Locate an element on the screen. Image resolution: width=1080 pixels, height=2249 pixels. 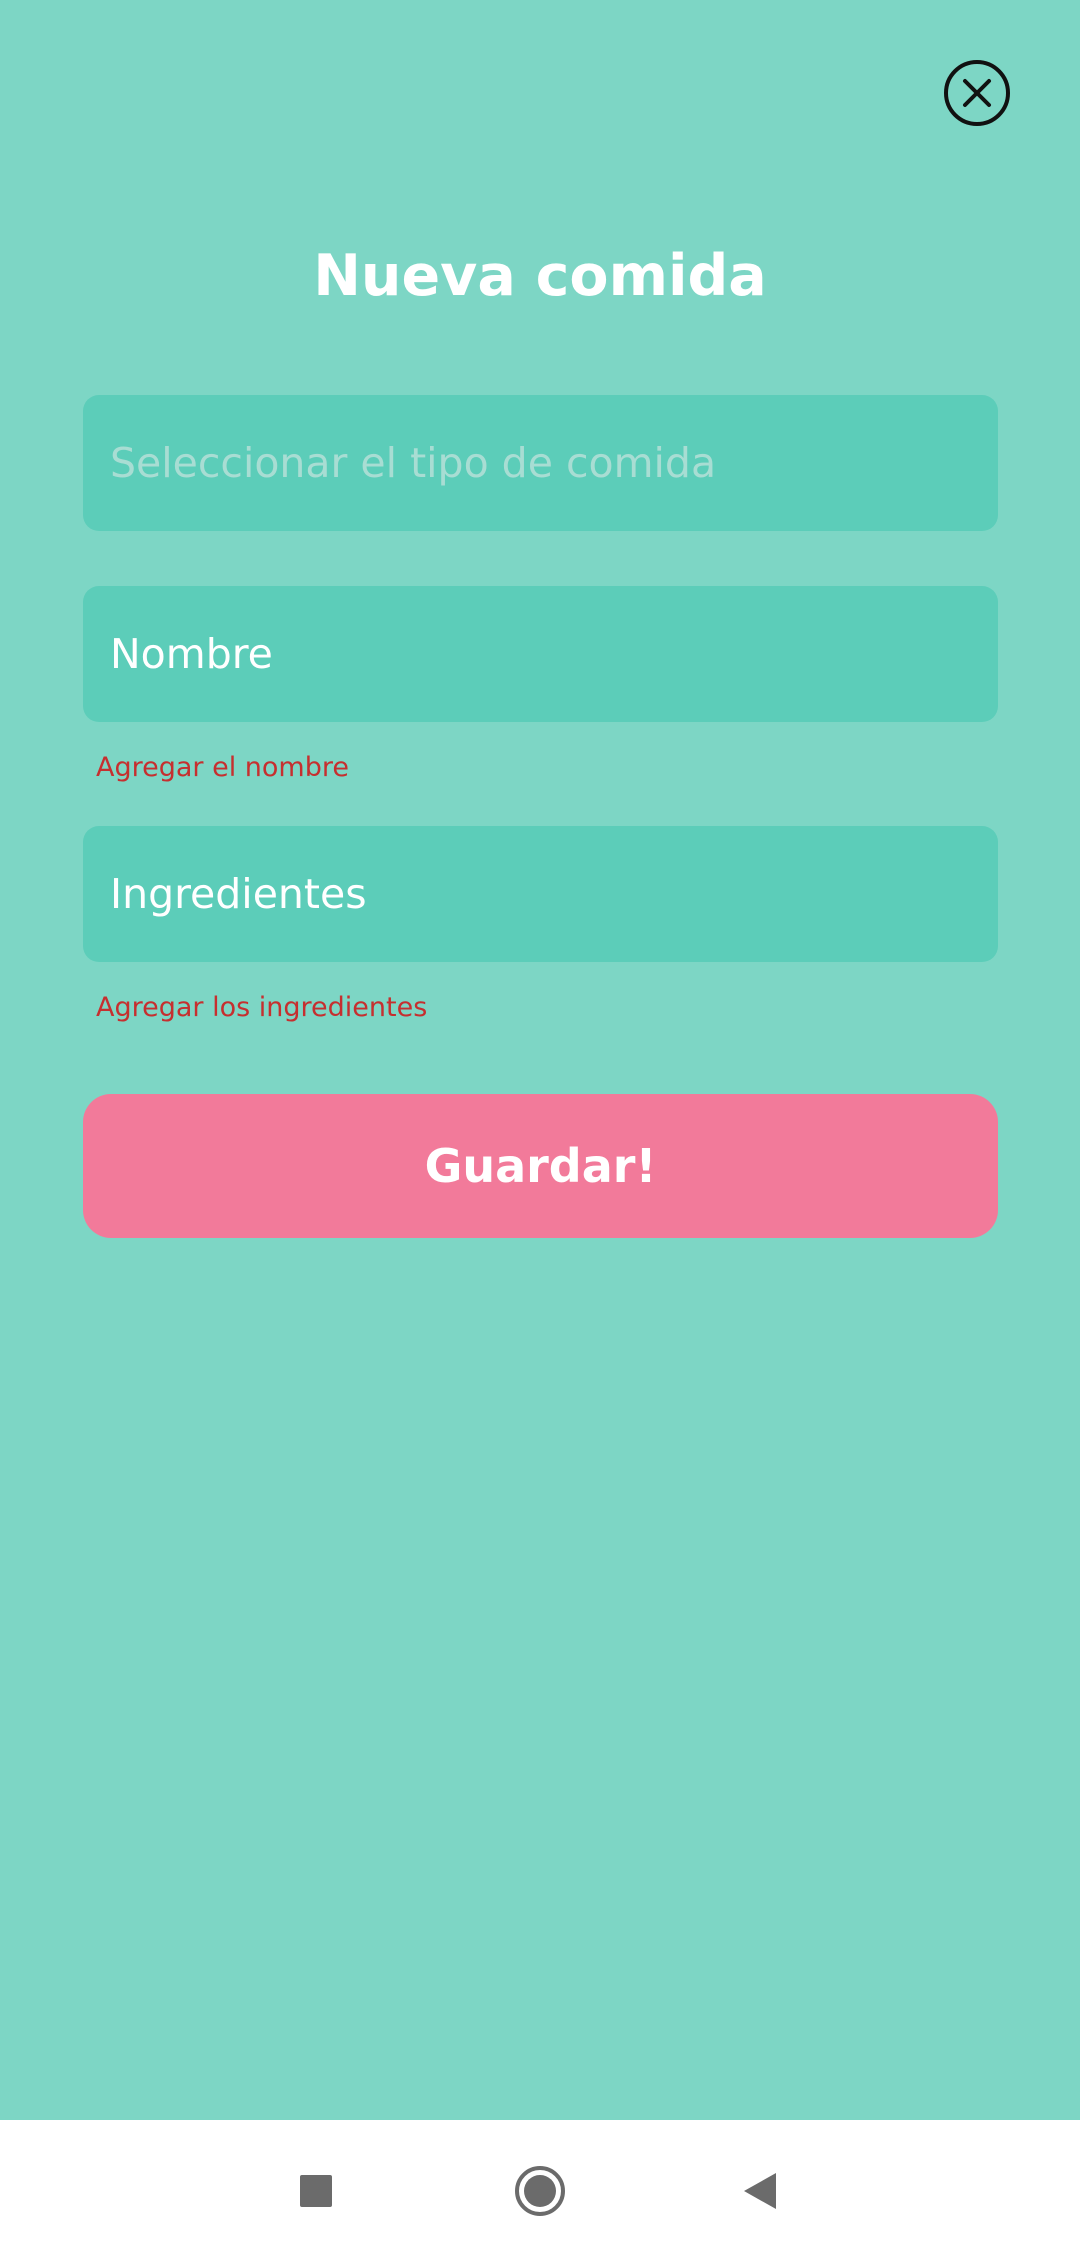
name-error-message: Agregar el nombre is located at coordinates (222, 767).